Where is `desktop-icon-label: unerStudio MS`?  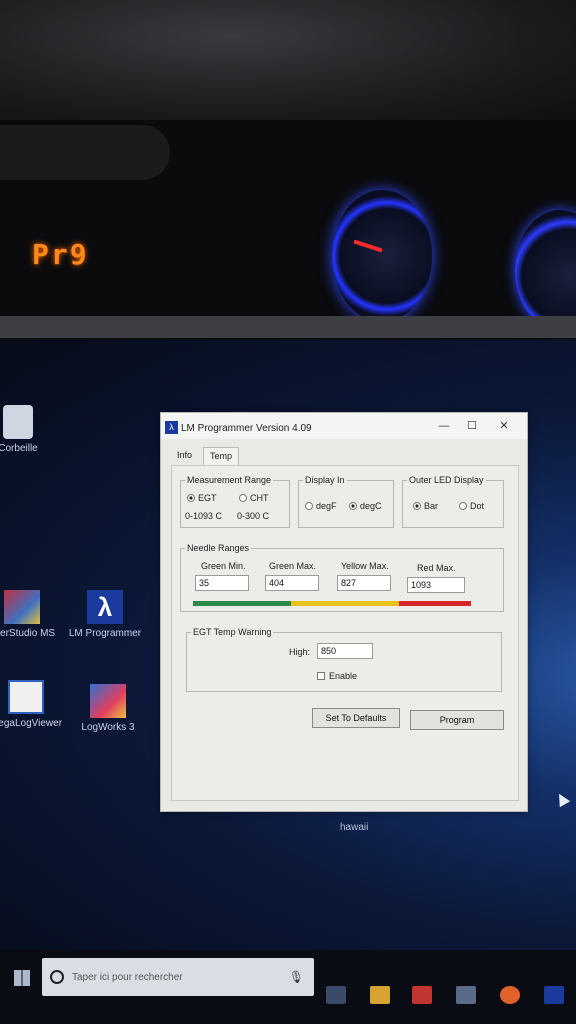 desktop-icon-label: unerStudio MS is located at coordinates (28, 633).